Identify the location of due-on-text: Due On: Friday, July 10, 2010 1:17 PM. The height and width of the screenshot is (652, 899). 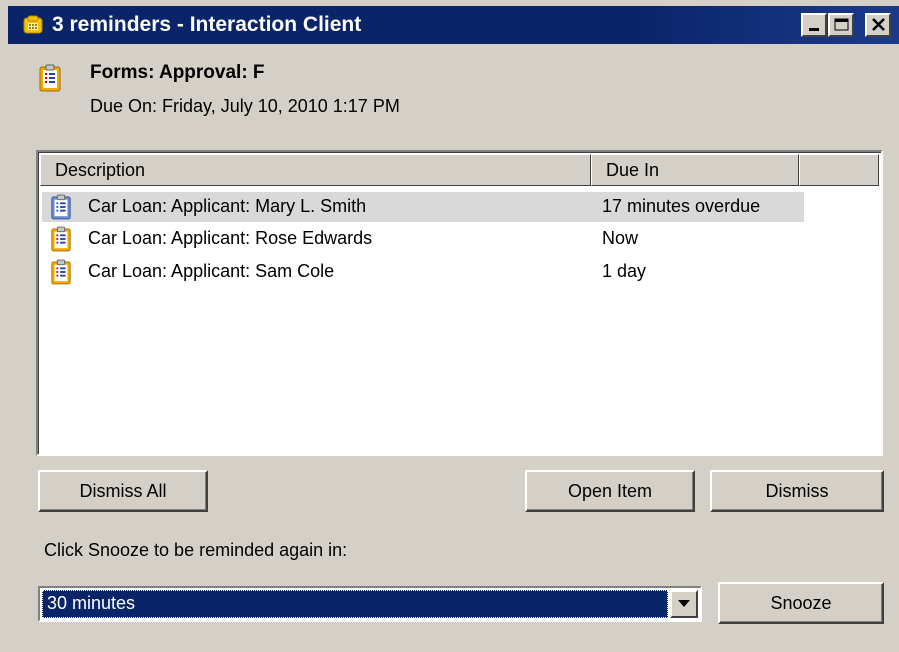
(245, 106).